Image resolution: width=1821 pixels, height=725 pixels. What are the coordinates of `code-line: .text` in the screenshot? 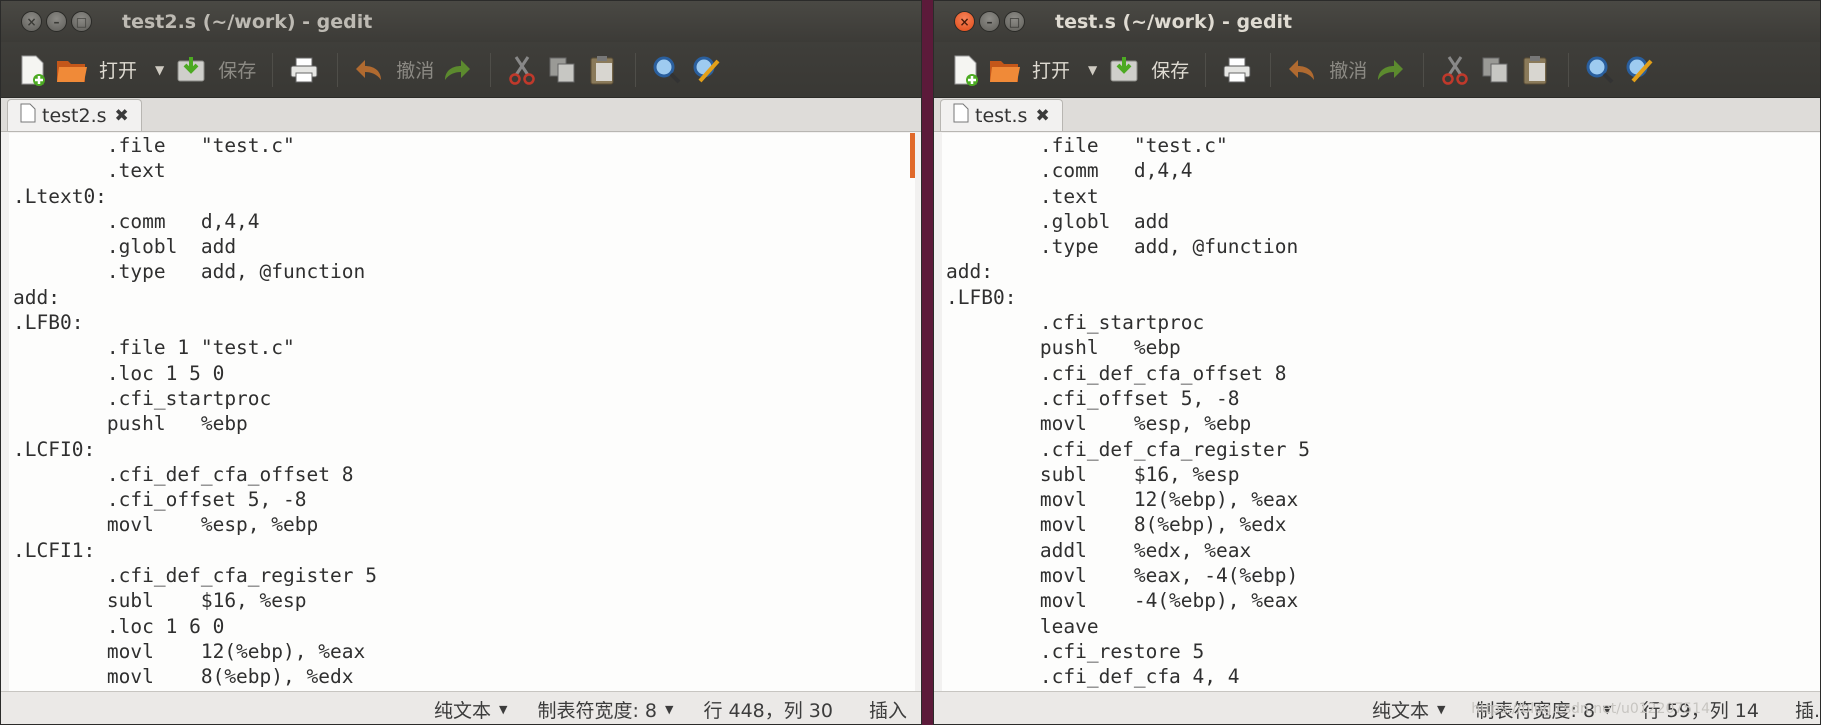 It's located at (1022, 196).